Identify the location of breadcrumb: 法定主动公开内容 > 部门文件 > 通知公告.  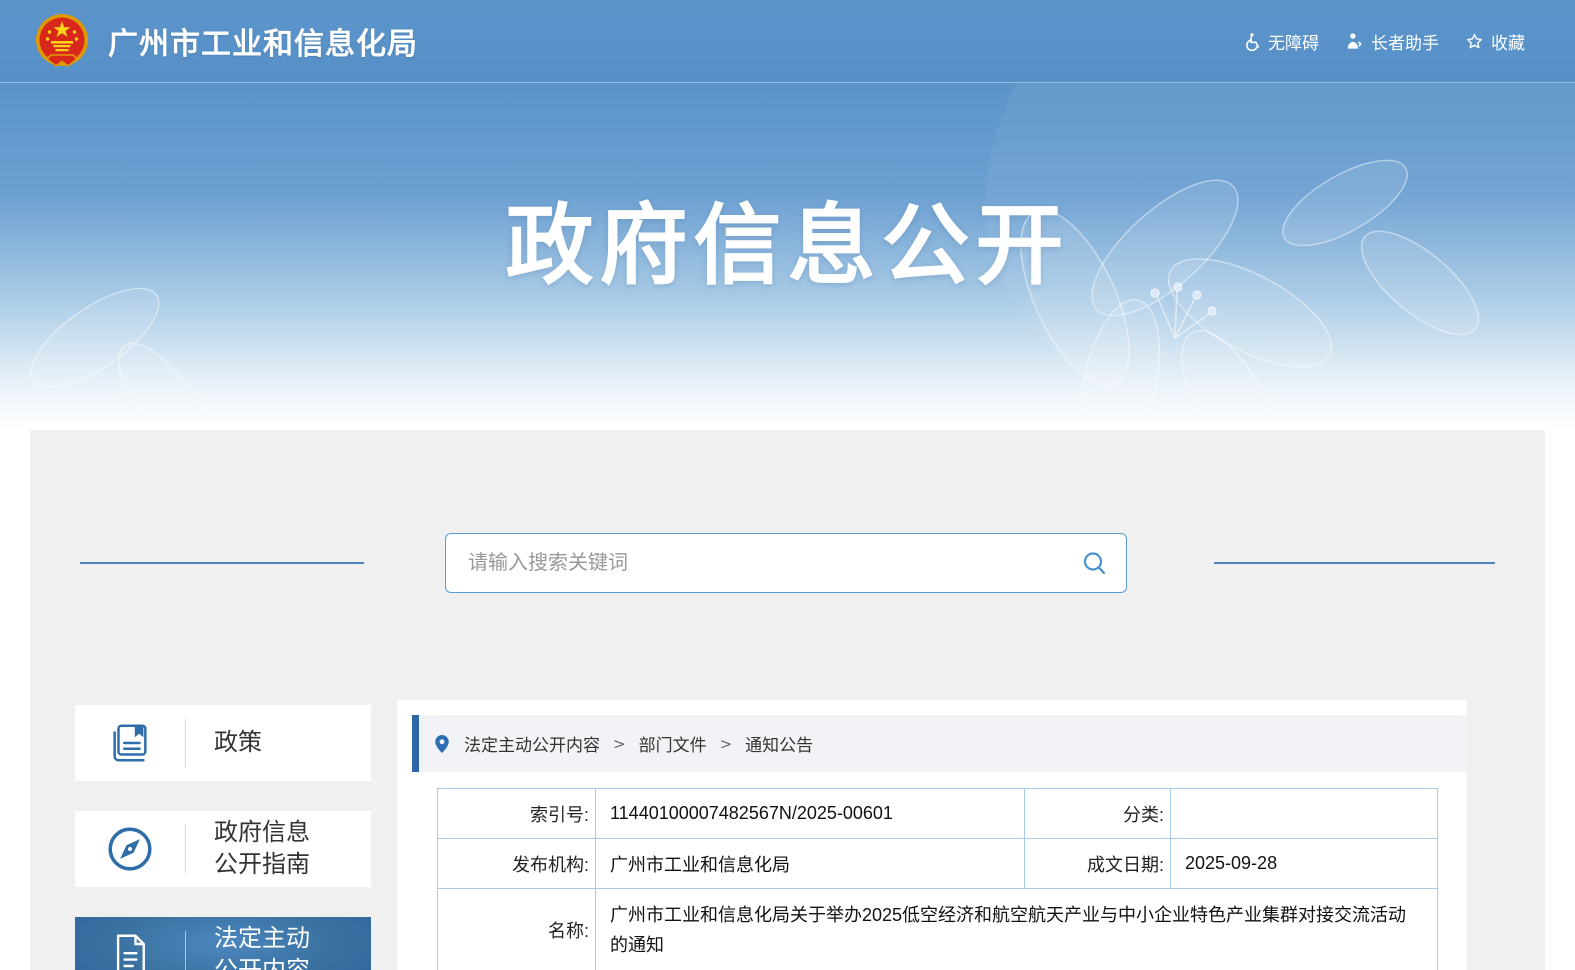
(939, 743).